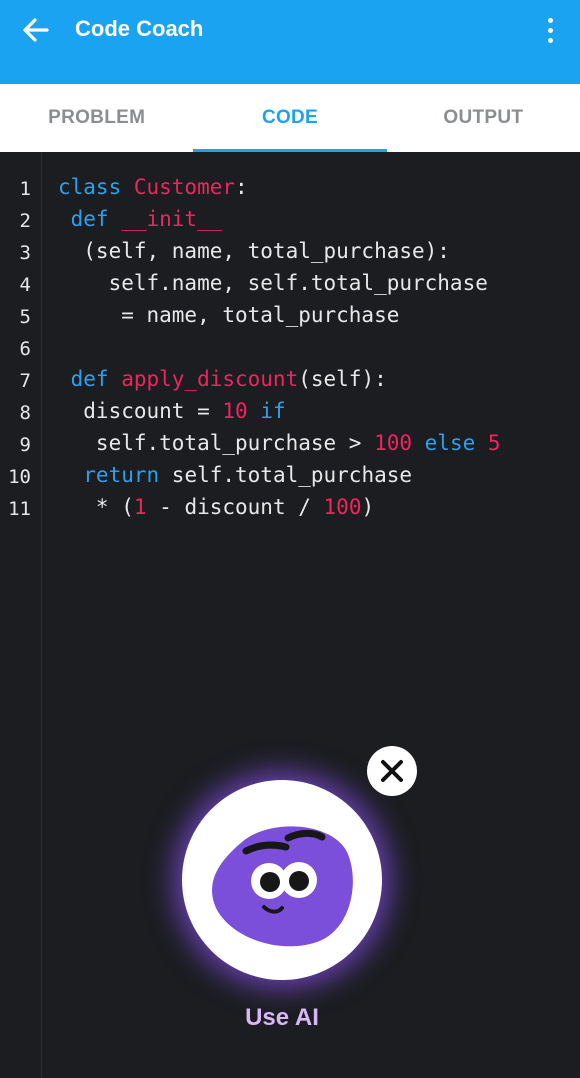  Describe the element at coordinates (286, 475) in the screenshot. I see `code-token: self.total_purchase` at that location.